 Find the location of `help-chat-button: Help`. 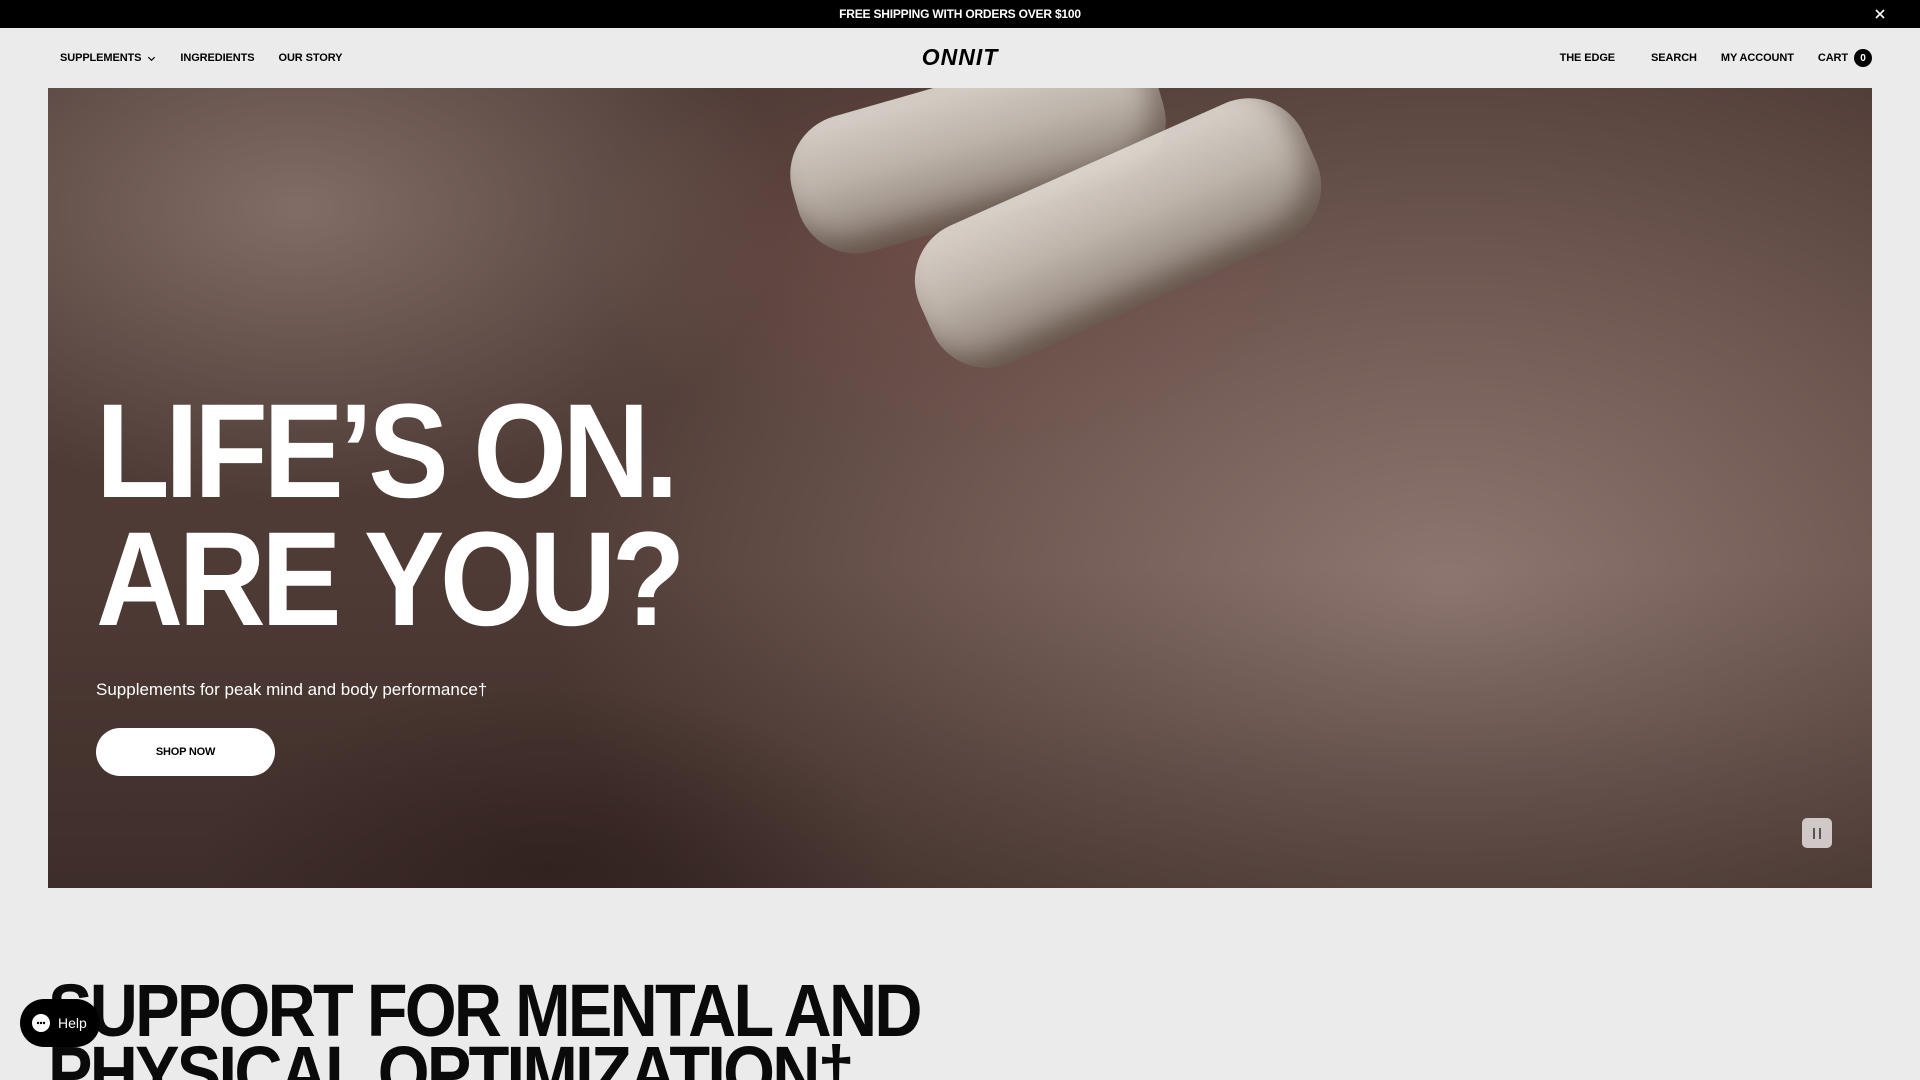

help-chat-button: Help is located at coordinates (60, 1023).